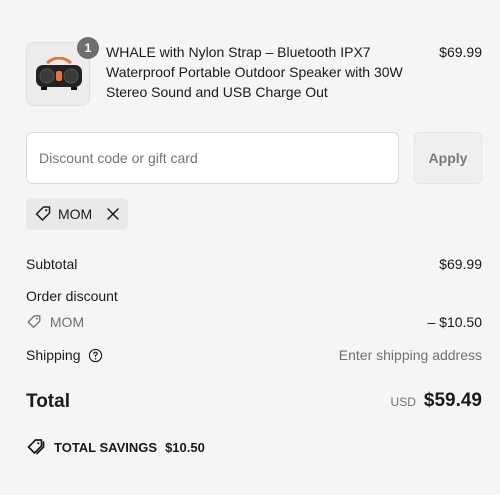 The width and height of the screenshot is (500, 495). Describe the element at coordinates (403, 402) in the screenshot. I see `currency-code: USD` at that location.